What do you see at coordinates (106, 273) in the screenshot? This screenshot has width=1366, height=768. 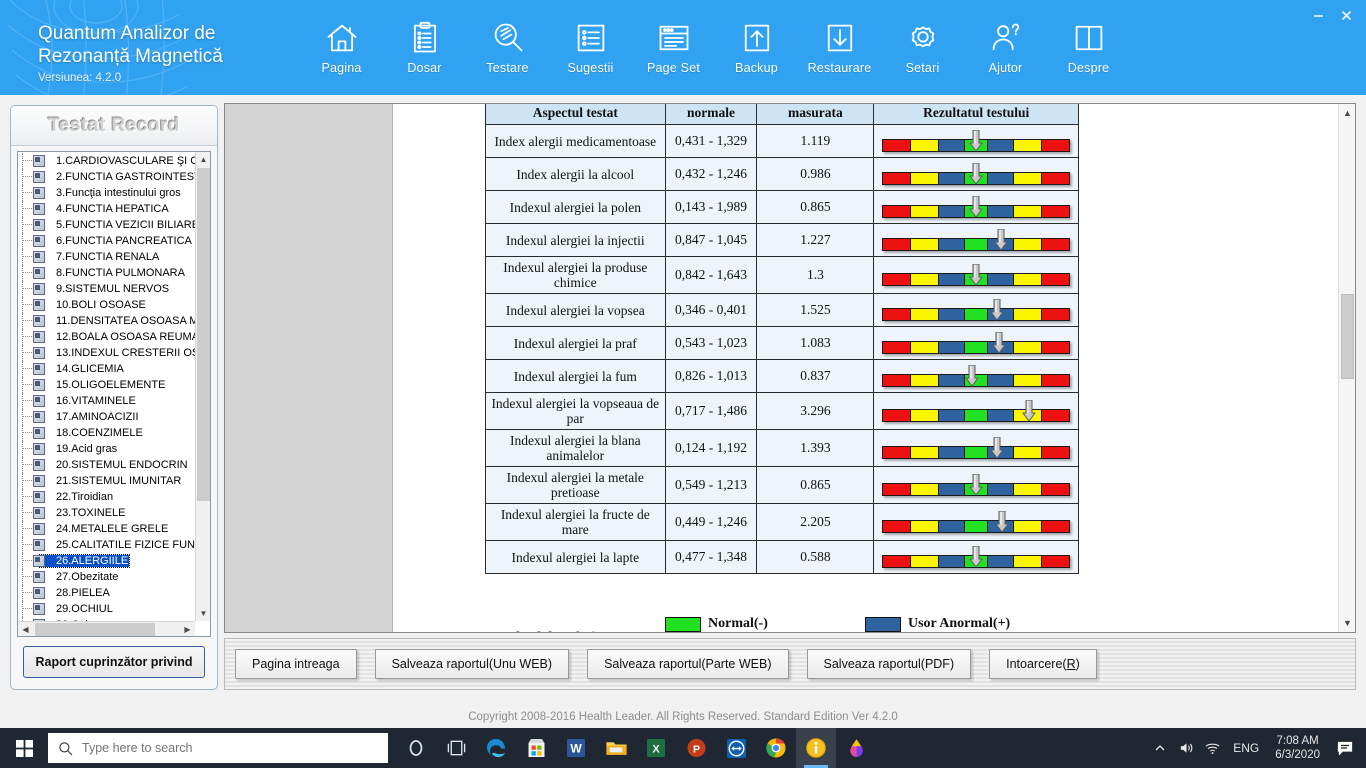 I see `tree-item: 8.FUNCTIA PULMONARA` at bounding box center [106, 273].